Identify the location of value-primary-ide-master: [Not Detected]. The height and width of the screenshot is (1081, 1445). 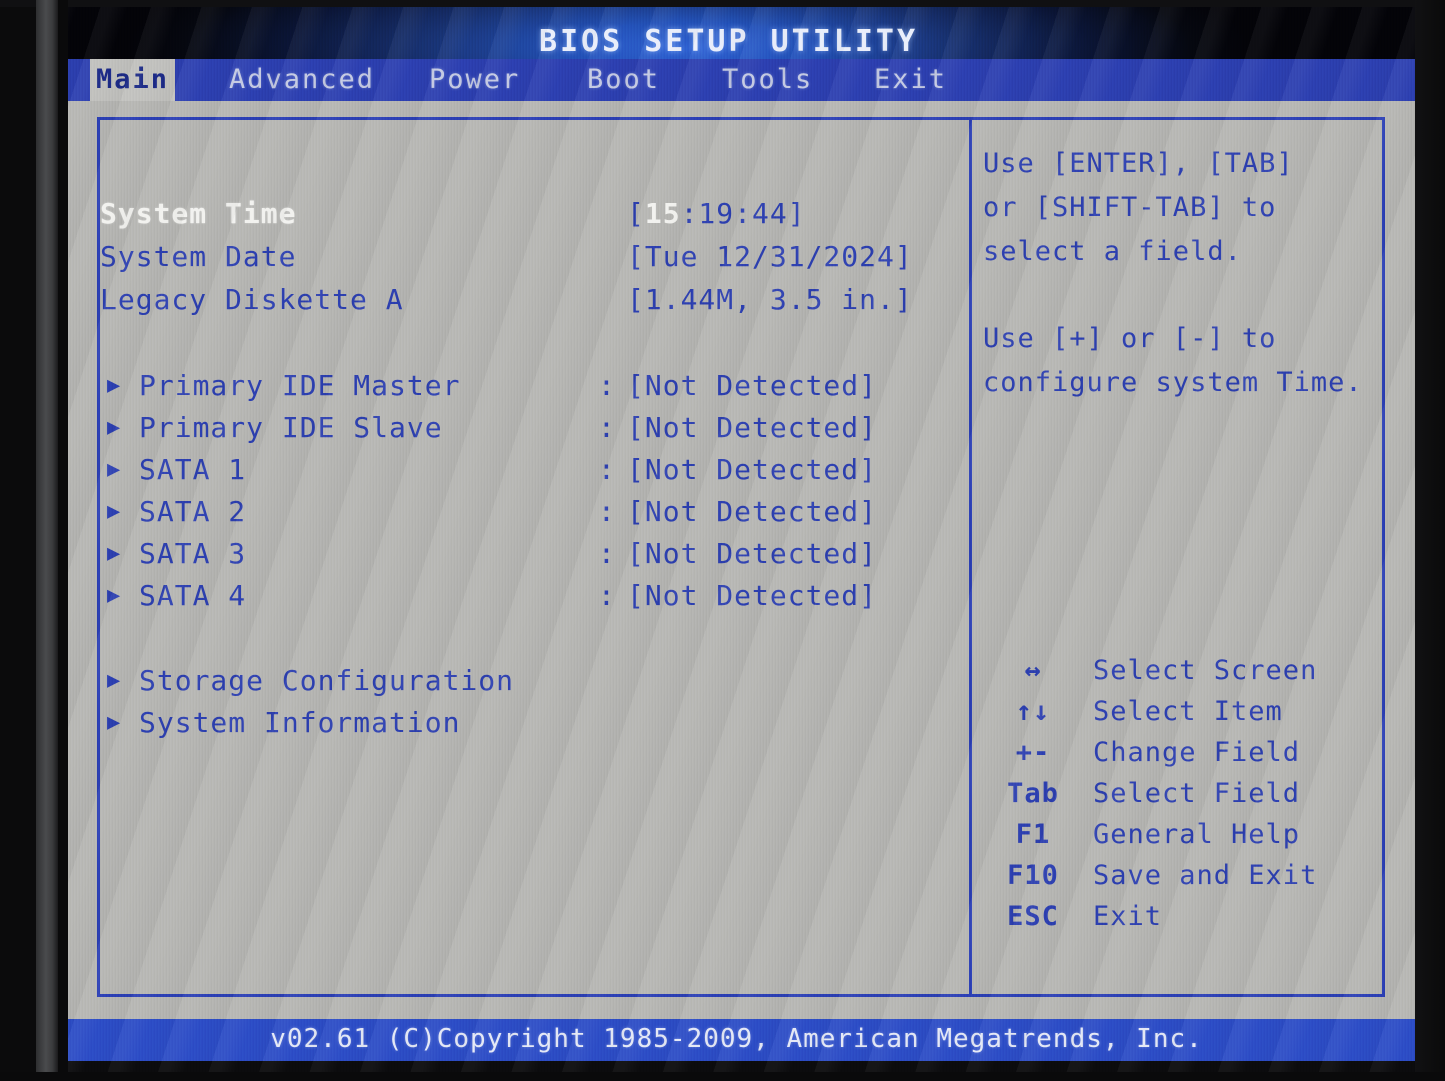
(752, 385).